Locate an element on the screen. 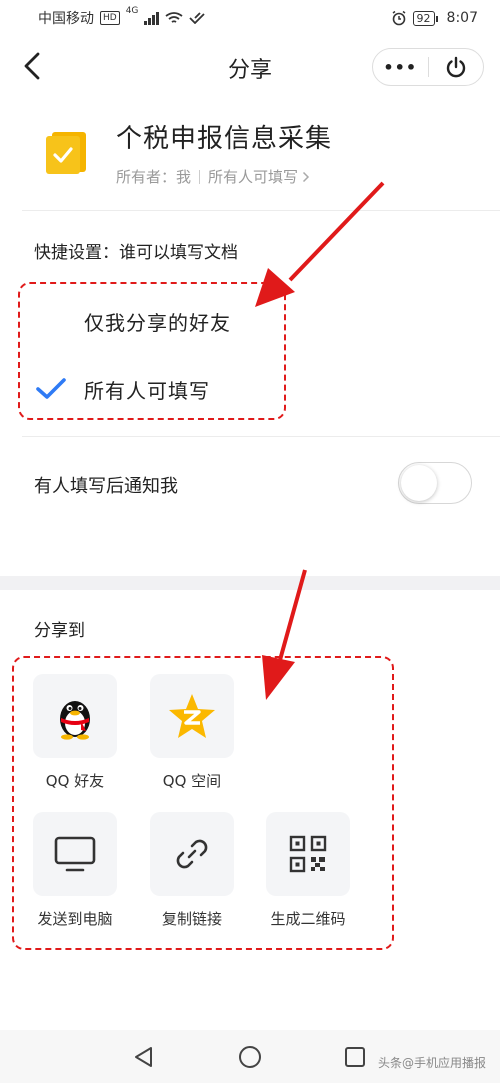  notify-toggle is located at coordinates (435, 483).